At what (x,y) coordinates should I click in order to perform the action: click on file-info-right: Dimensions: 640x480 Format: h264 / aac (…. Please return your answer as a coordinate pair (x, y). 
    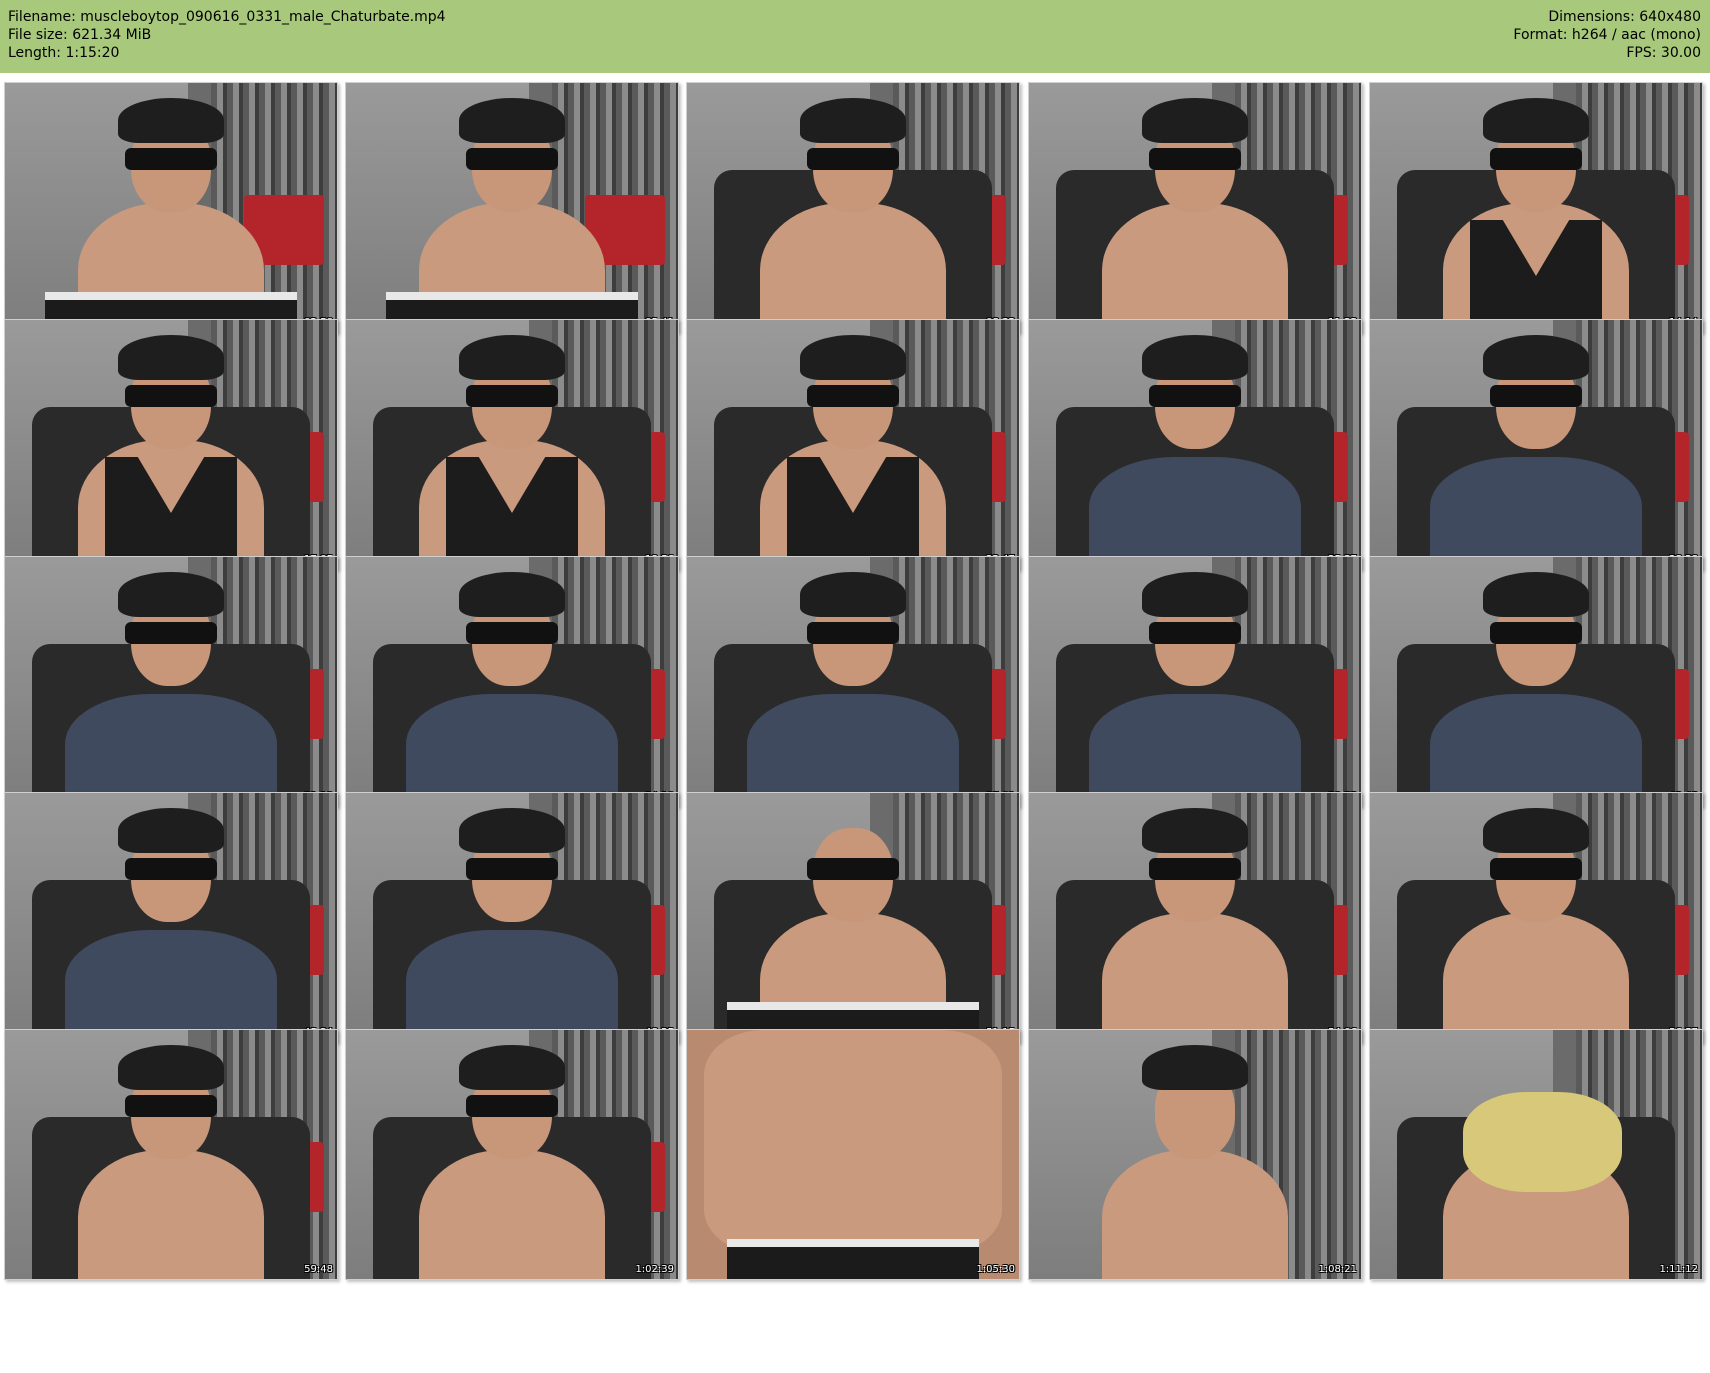
    Looking at the image, I should click on (1607, 35).